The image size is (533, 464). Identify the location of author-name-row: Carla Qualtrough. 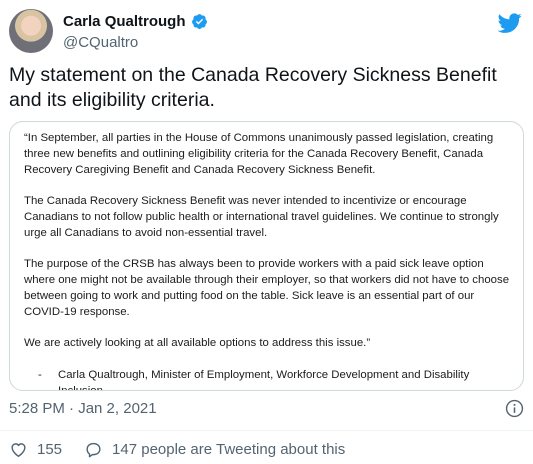
(135, 21).